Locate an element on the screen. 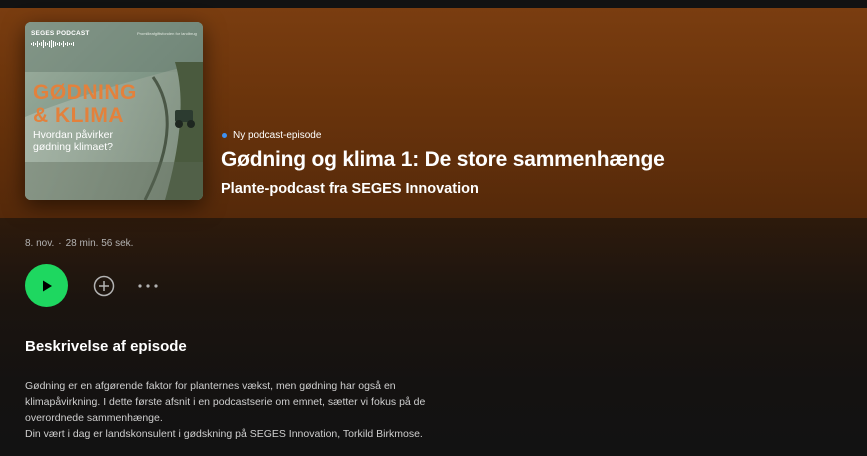 Image resolution: width=867 pixels, height=456 pixels. more-dots-icon is located at coordinates (148, 286).